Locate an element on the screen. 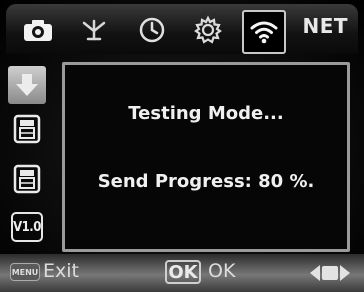  tab-wifi is located at coordinates (264, 32).